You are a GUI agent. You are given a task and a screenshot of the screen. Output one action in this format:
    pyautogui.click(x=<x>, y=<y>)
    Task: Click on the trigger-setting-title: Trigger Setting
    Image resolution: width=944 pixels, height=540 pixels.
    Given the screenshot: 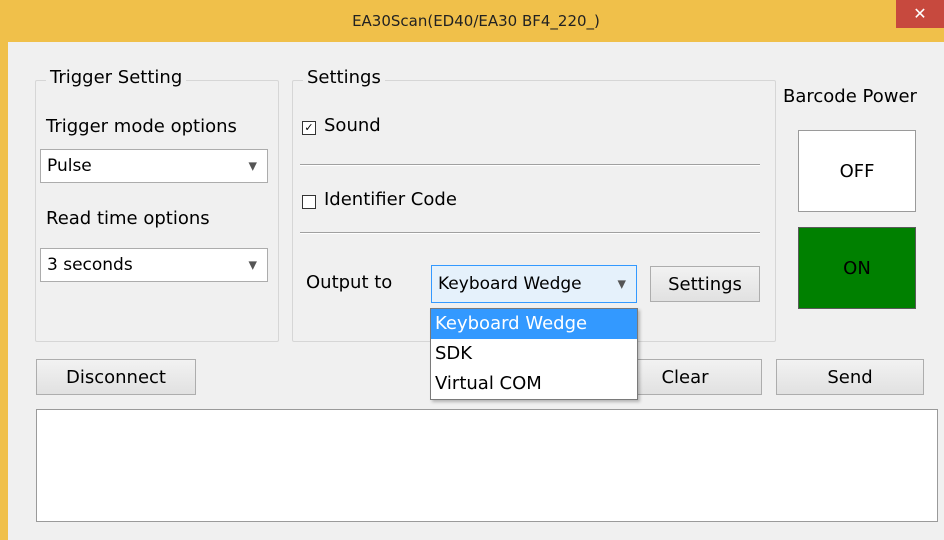 What is the action you would take?
    pyautogui.click(x=116, y=77)
    